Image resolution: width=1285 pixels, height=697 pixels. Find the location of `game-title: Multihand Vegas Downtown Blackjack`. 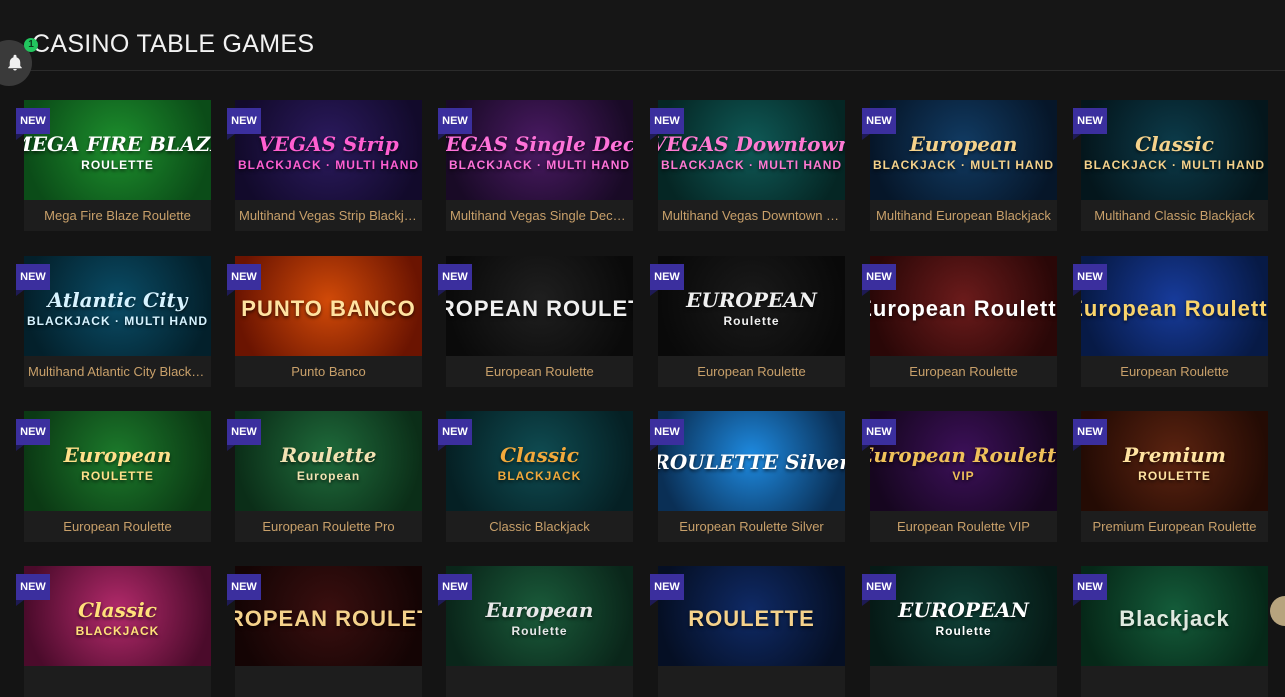

game-title: Multihand Vegas Downtown Blackjack is located at coordinates (751, 215).